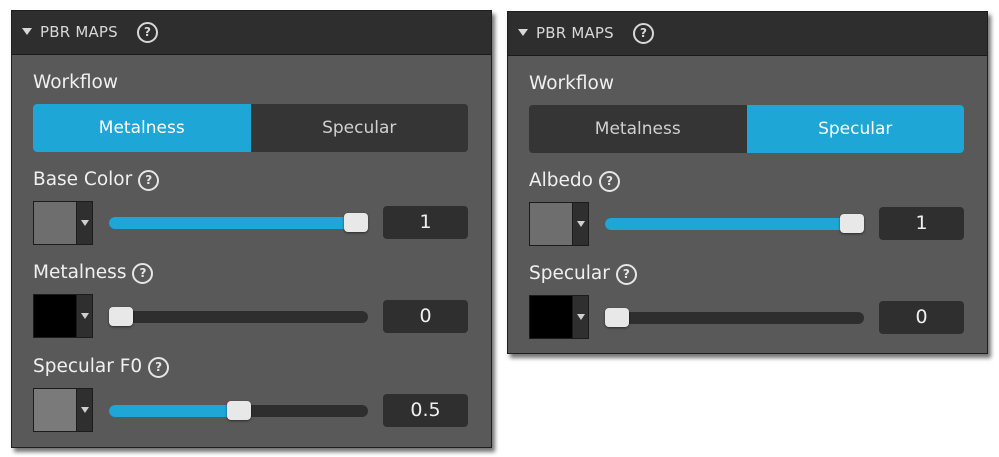 This screenshot has width=999, height=457. What do you see at coordinates (93, 273) in the screenshot?
I see `property-label: Metalness?` at bounding box center [93, 273].